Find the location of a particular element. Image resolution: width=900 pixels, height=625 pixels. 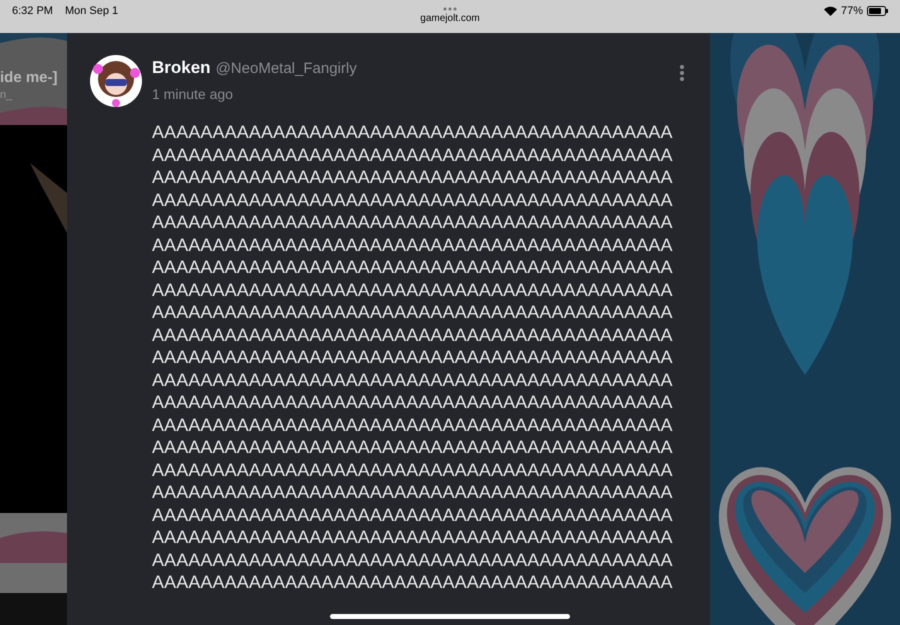

avatar is located at coordinates (116, 81).